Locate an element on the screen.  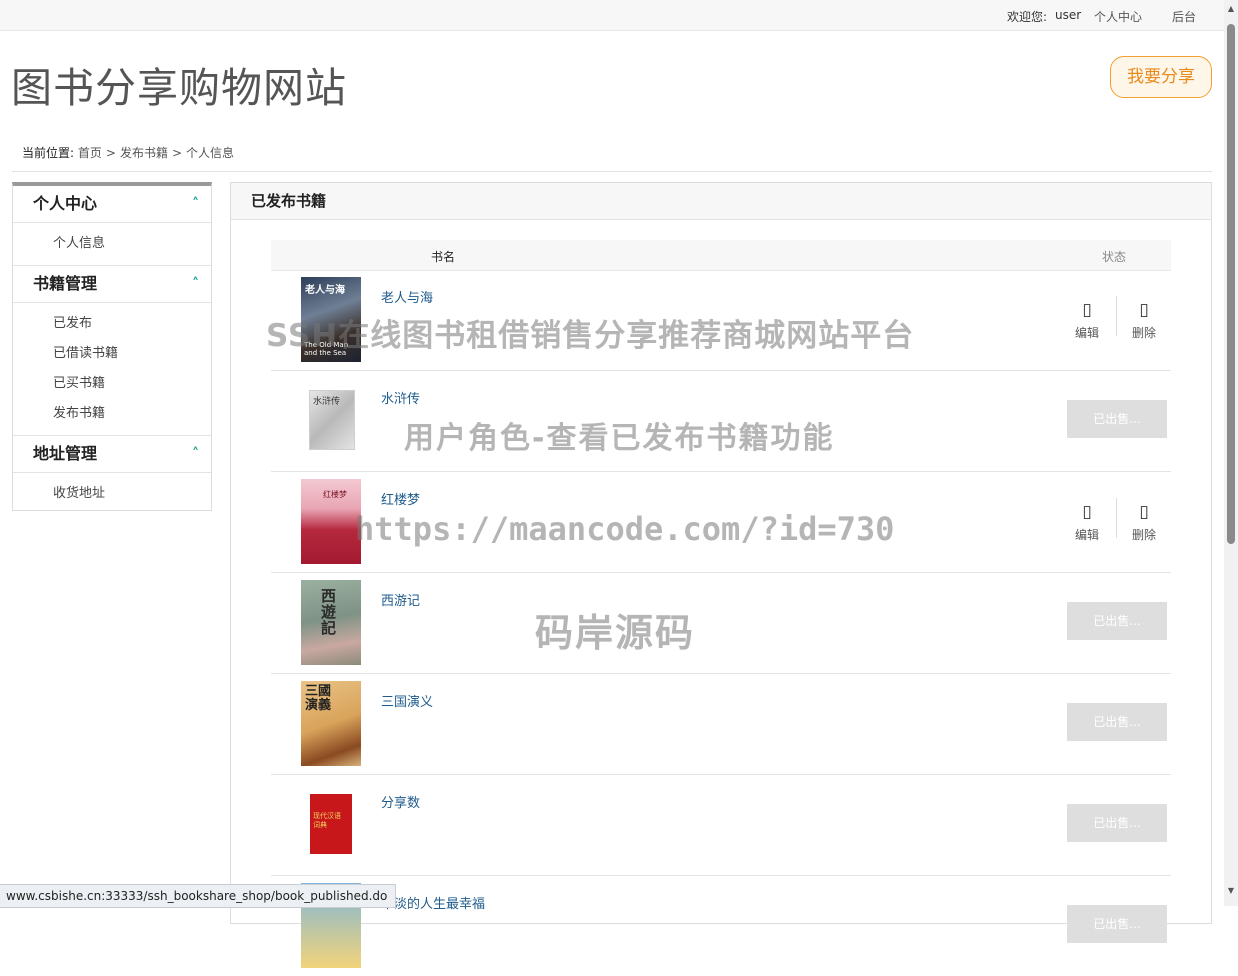
personal-center-link: 个人中心 is located at coordinates (1118, 16).